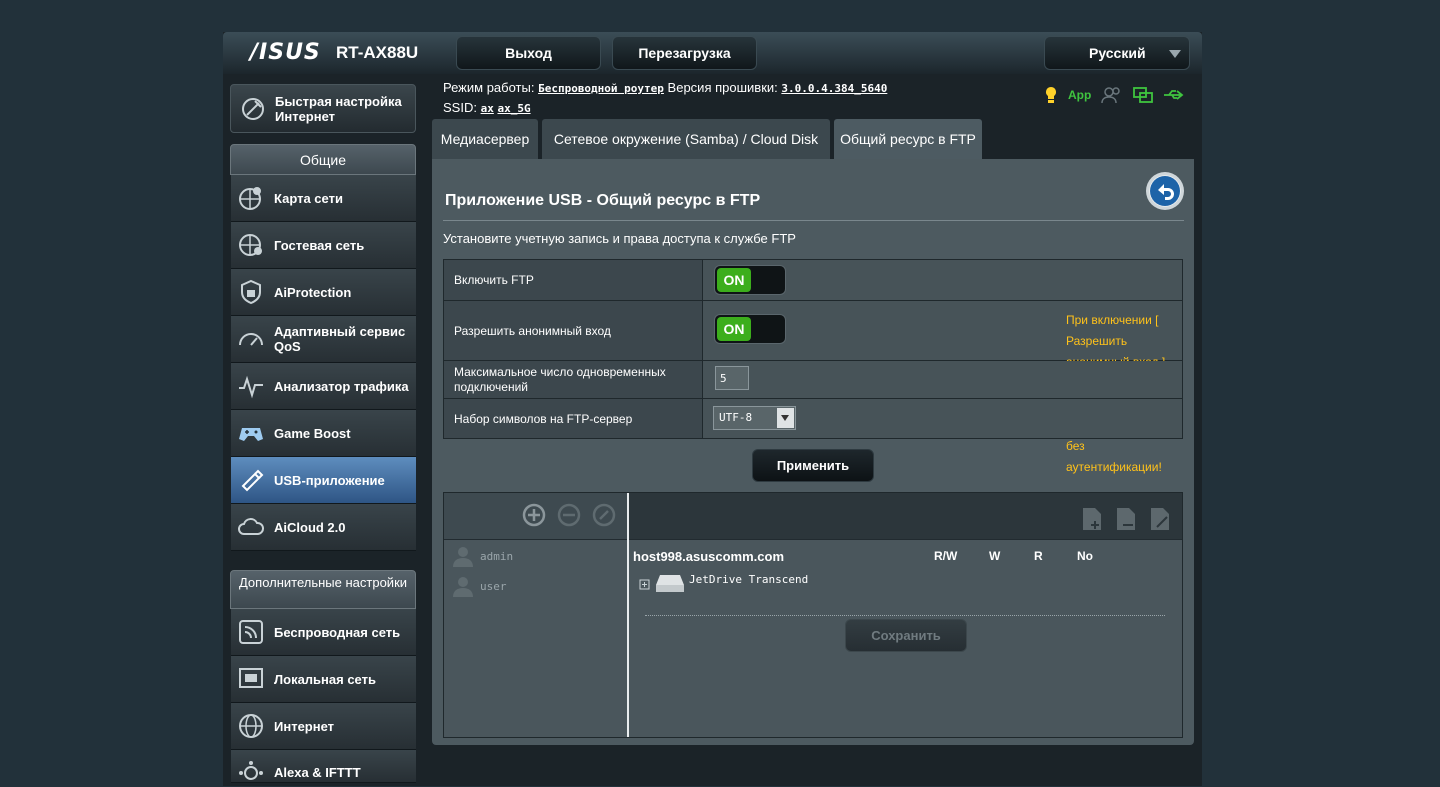  I want to click on usb-icon, so click(252, 480).